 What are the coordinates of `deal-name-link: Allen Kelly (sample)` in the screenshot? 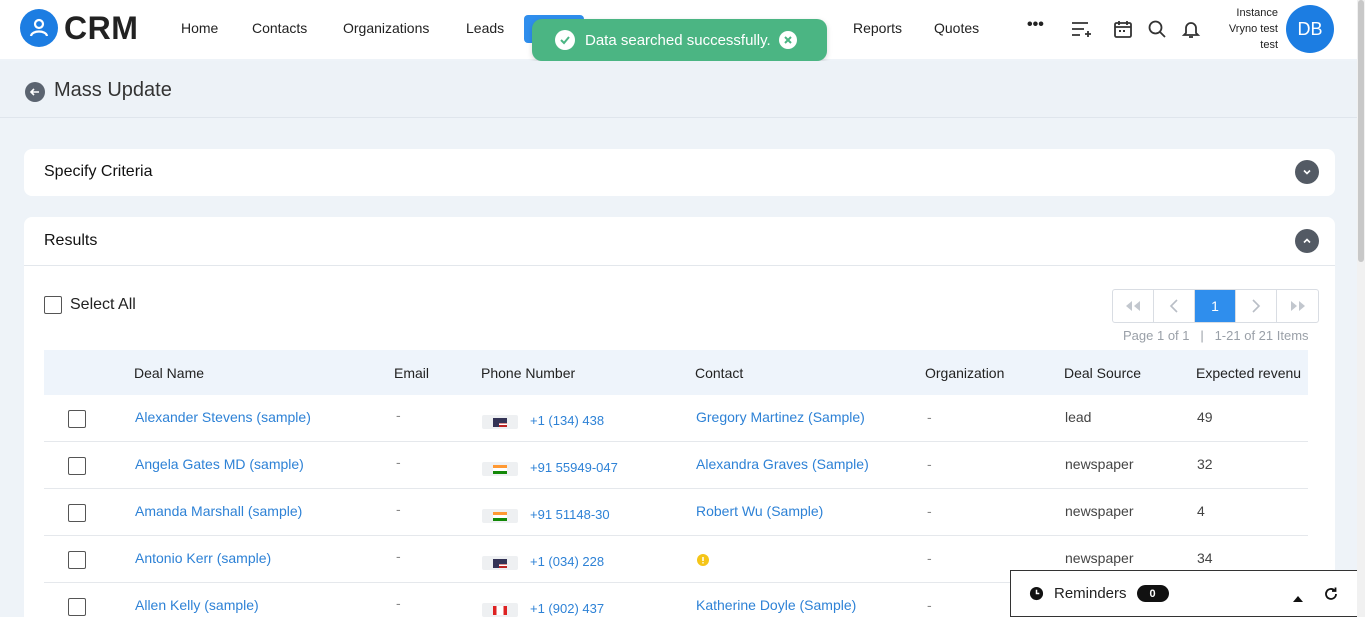 It's located at (197, 605).